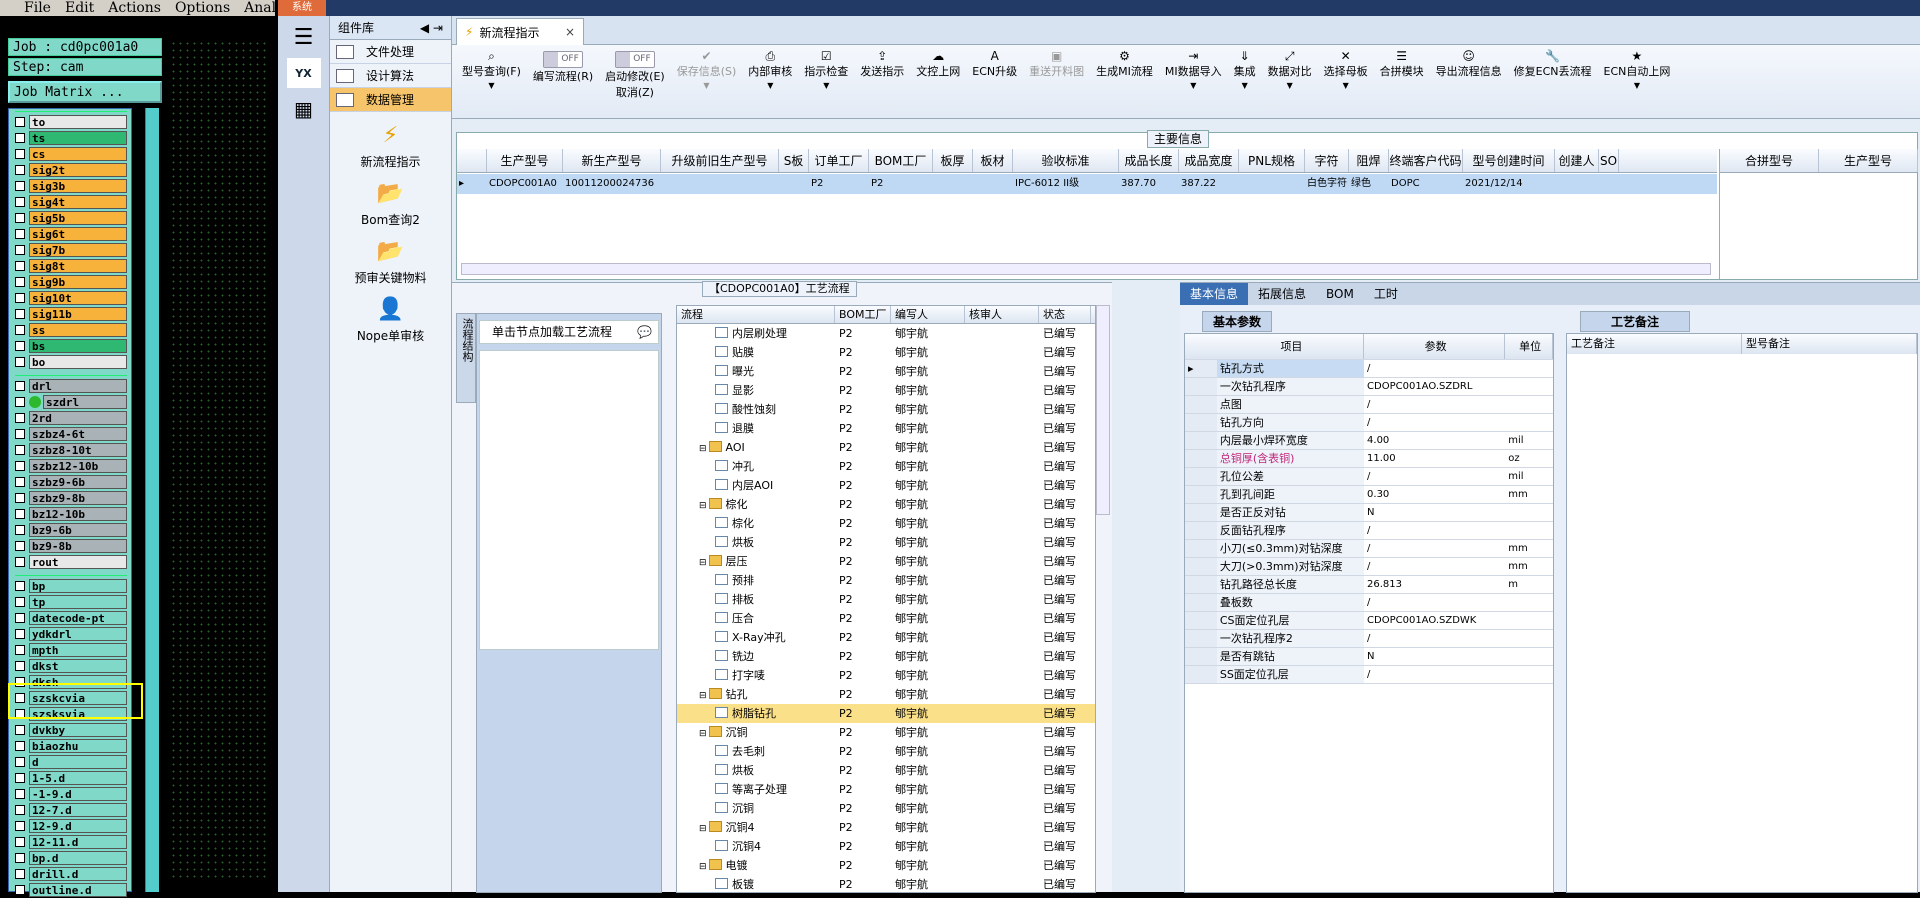 This screenshot has width=1920, height=898. Describe the element at coordinates (491, 67) in the screenshot. I see `ribbon-button: ⌕ 型号查询(F) ▼` at that location.